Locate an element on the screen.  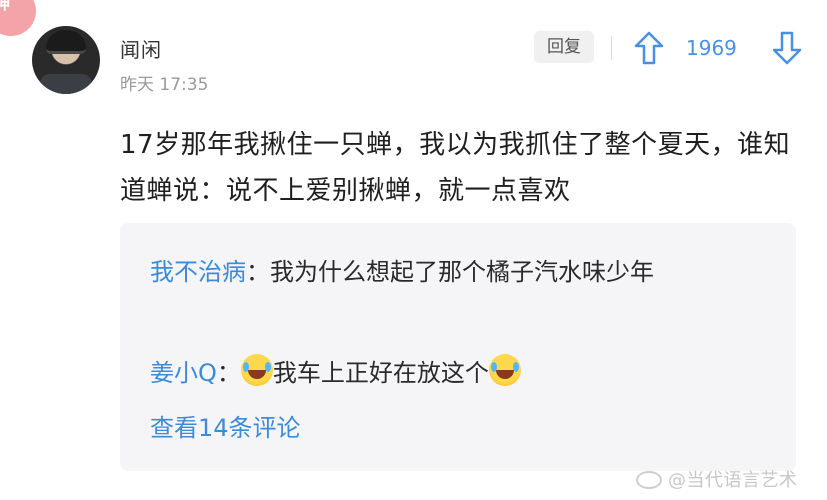
watermark: @当代语言艺术 is located at coordinates (717, 479).